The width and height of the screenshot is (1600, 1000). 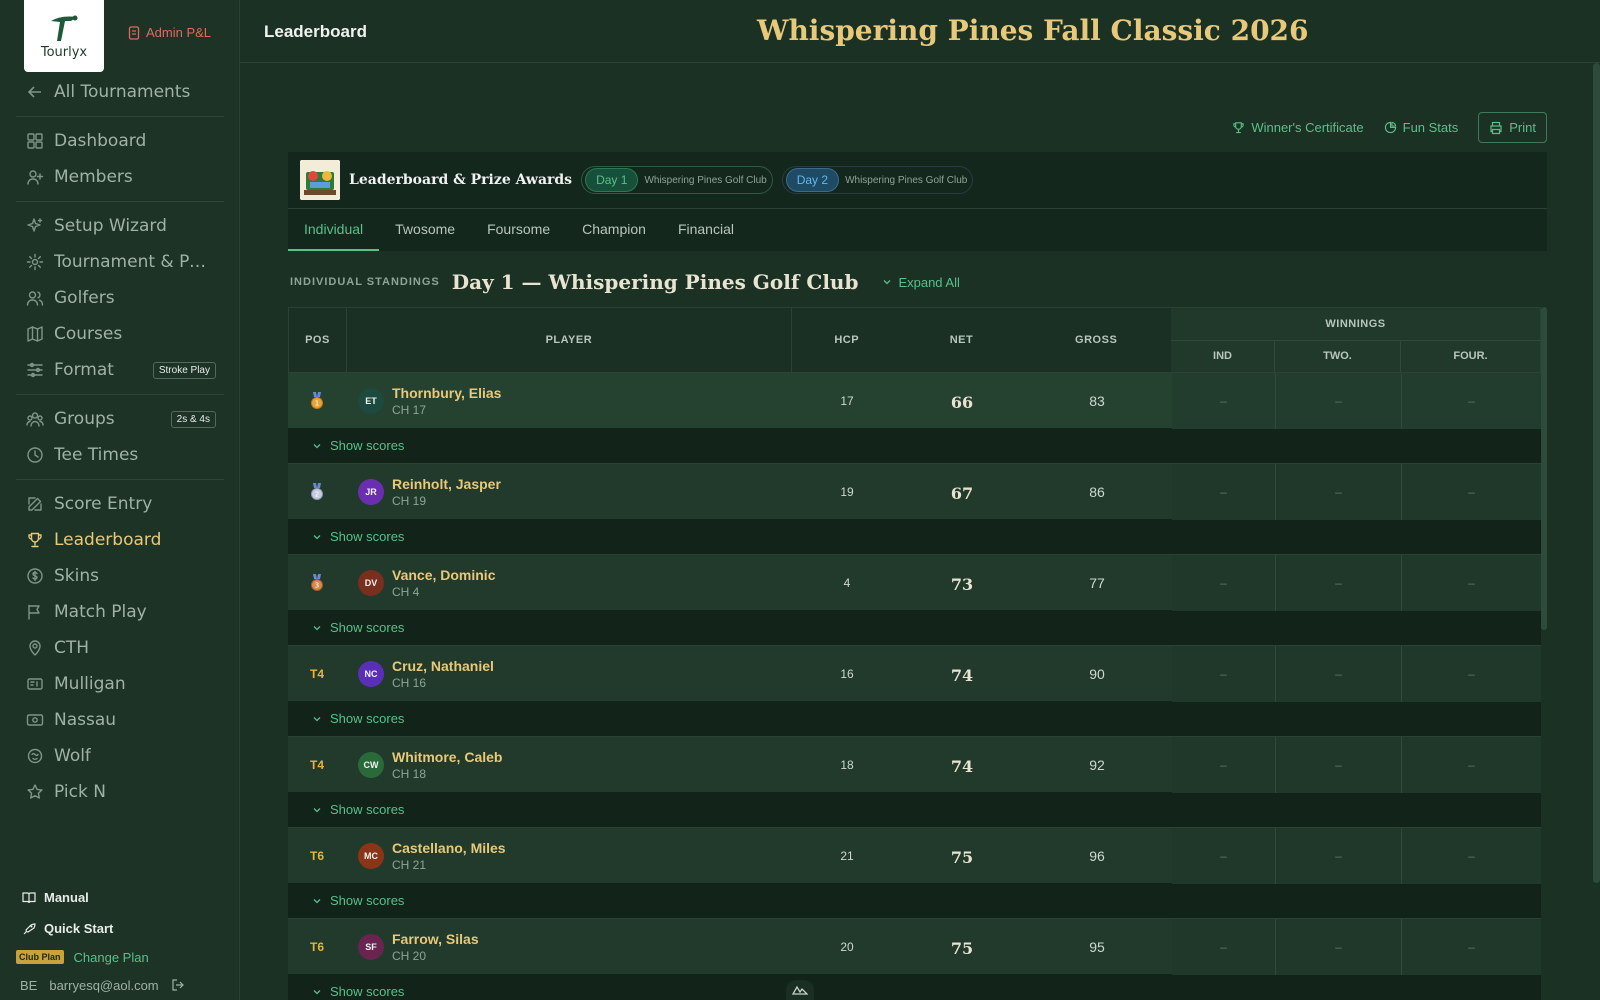 What do you see at coordinates (120, 92) in the screenshot?
I see `back-all-tournaments: All Tournaments` at bounding box center [120, 92].